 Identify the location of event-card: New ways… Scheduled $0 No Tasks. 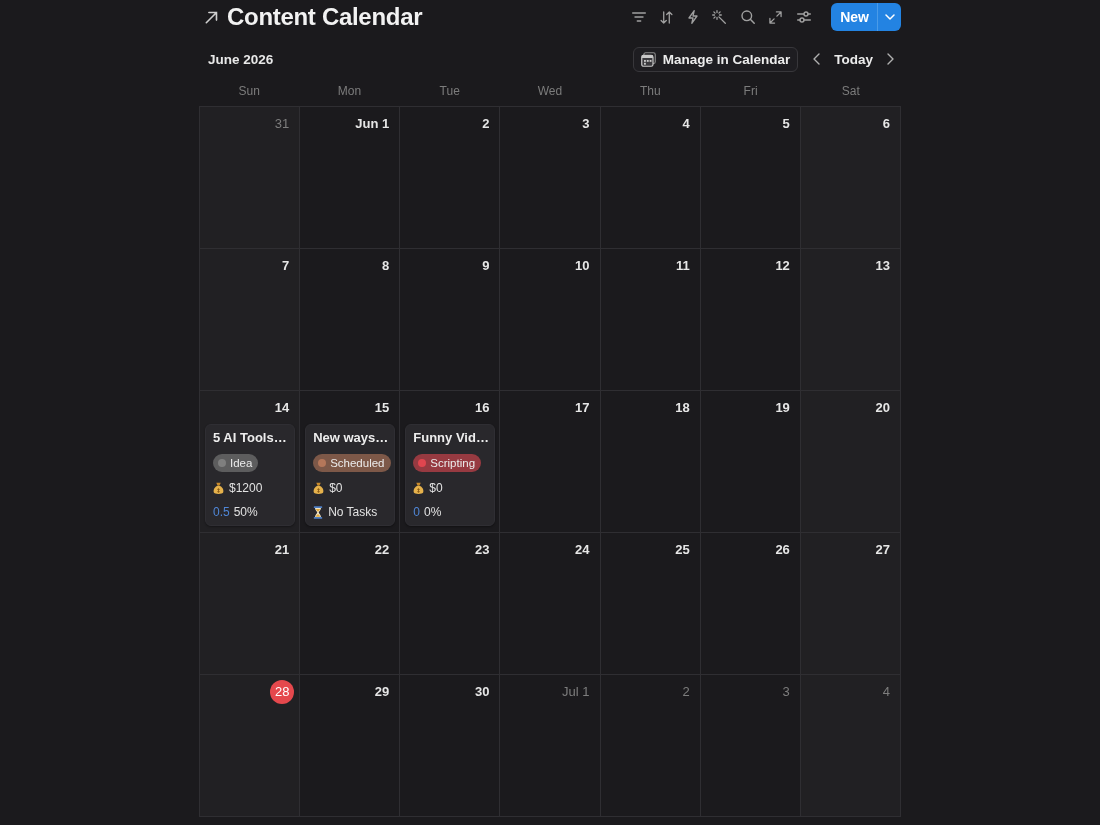
(350, 475).